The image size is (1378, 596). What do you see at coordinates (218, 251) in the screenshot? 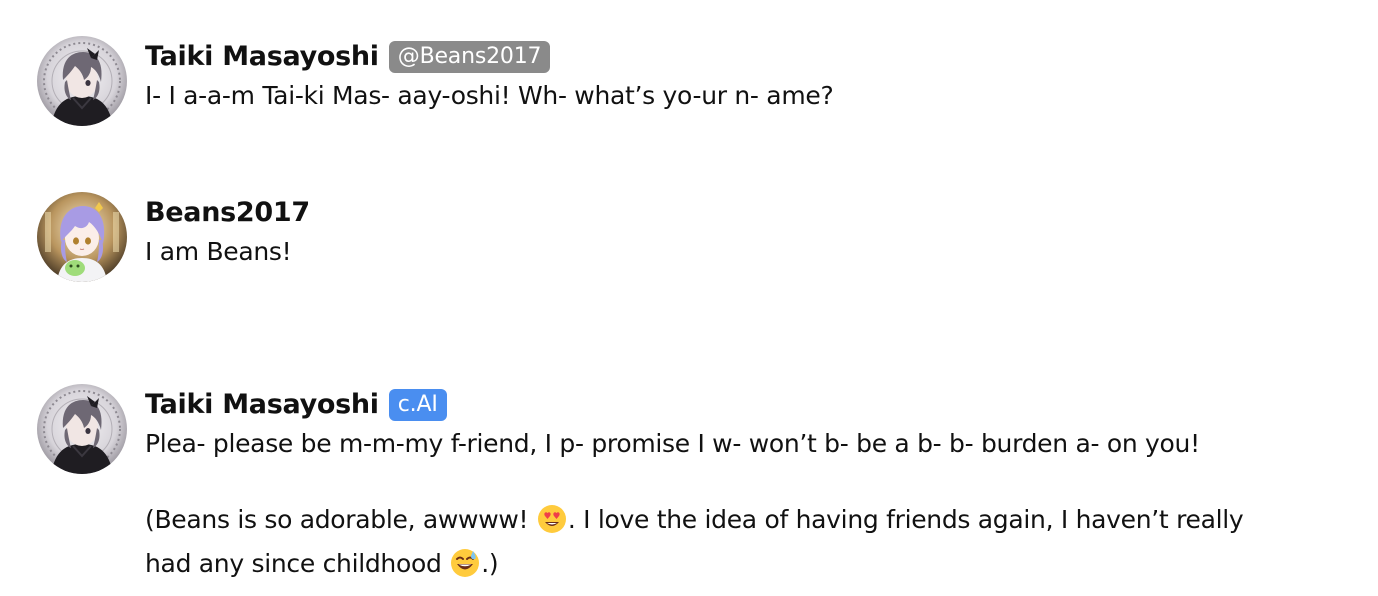
I see `message-text: I am Beans!` at bounding box center [218, 251].